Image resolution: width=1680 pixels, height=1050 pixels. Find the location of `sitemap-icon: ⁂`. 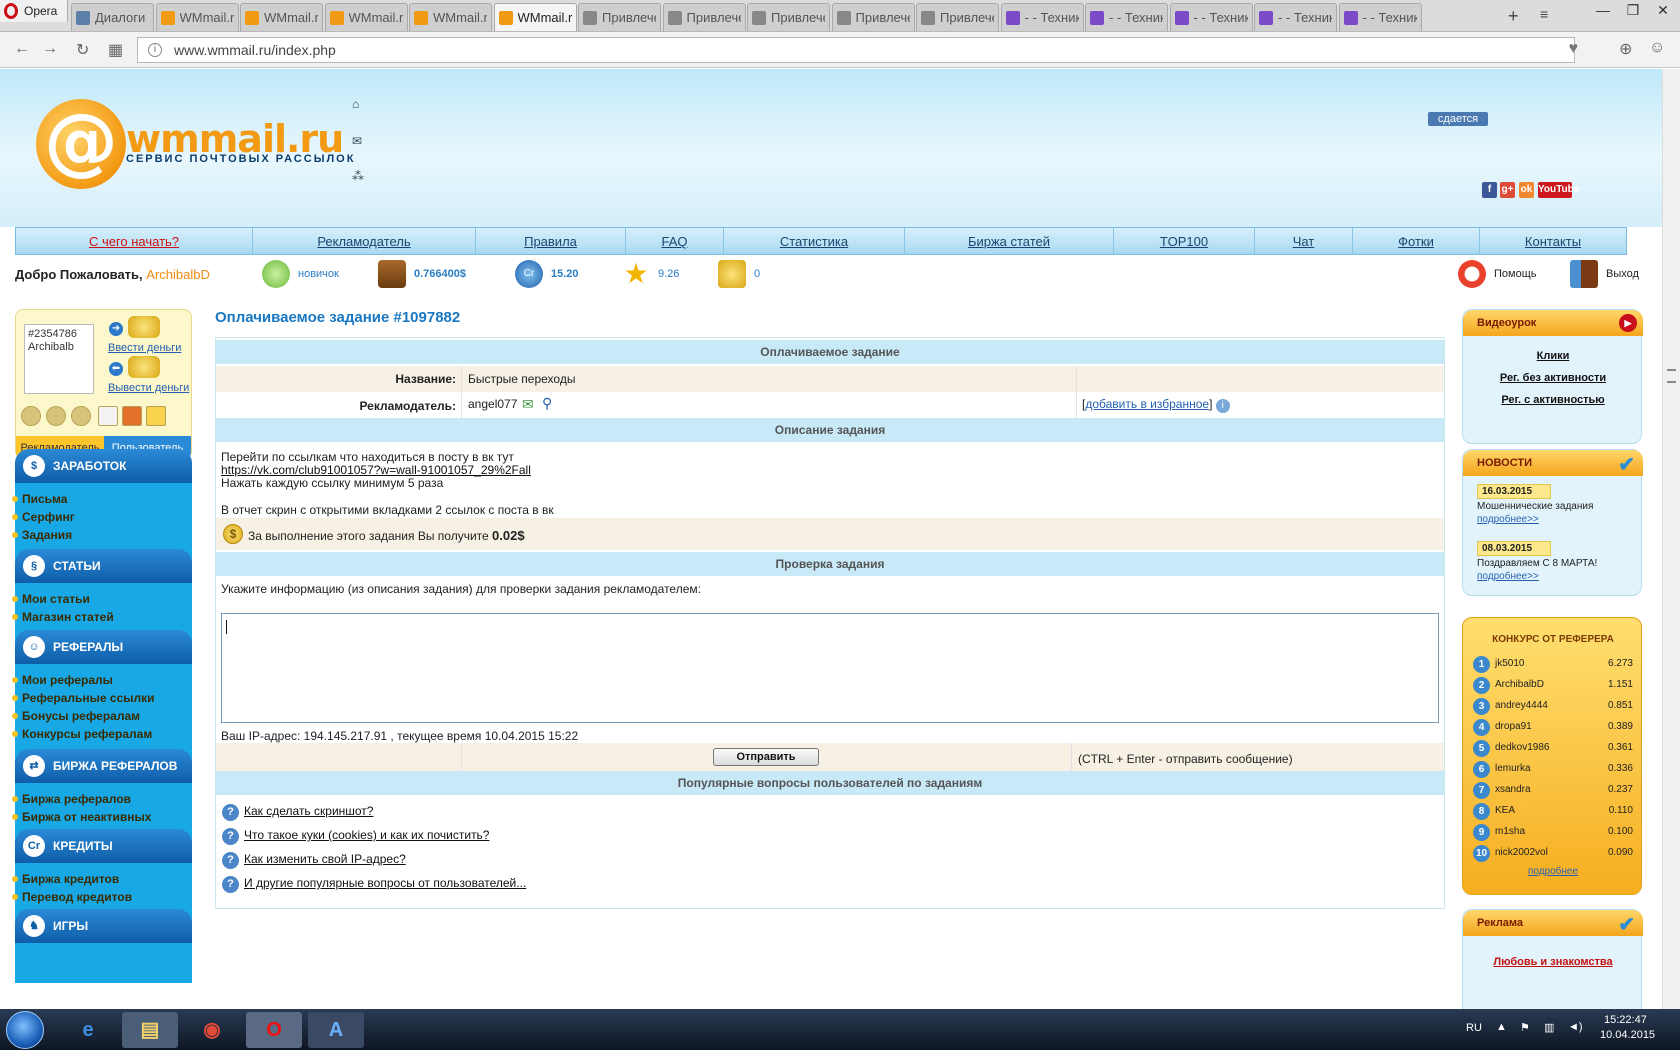

sitemap-icon: ⁂ is located at coordinates (358, 176).